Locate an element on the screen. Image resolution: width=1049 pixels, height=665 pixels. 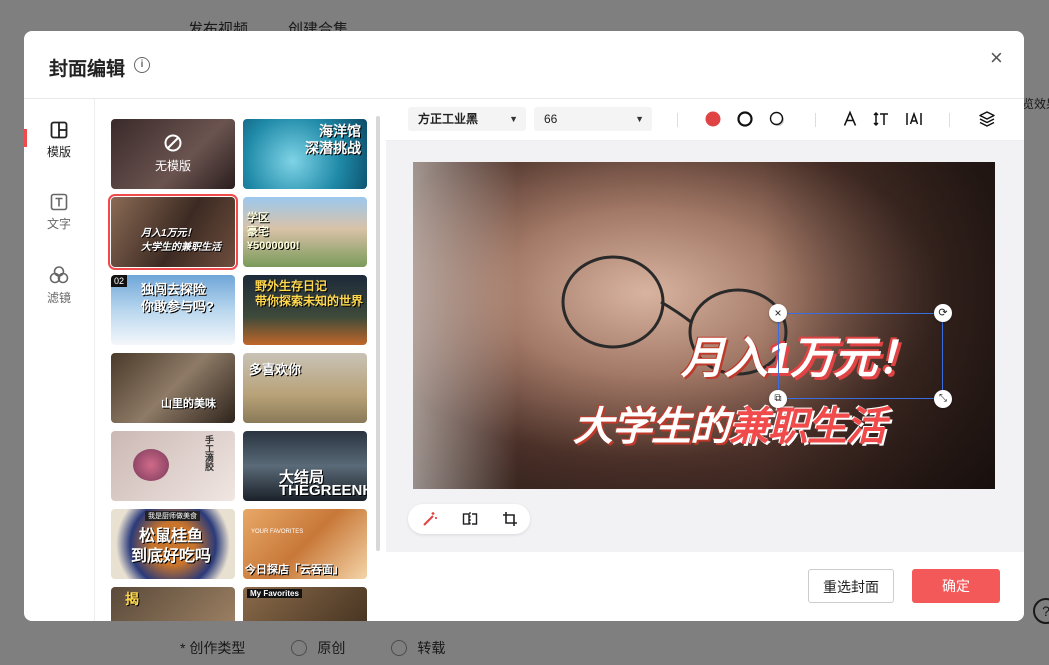
template-badge: 我是厨师做美食 is located at coordinates (172, 516).